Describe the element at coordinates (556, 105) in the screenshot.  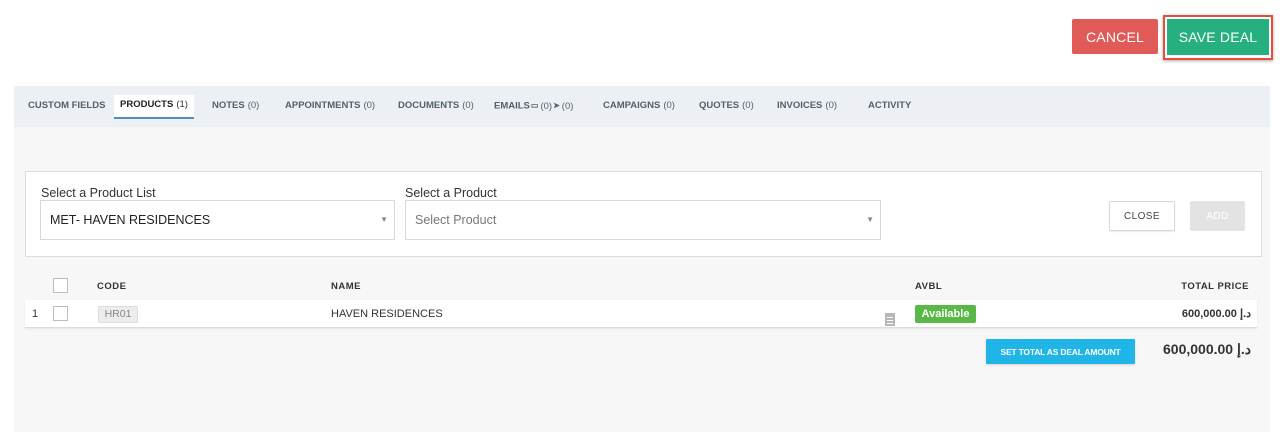
I see `send-icon: ➤` at that location.